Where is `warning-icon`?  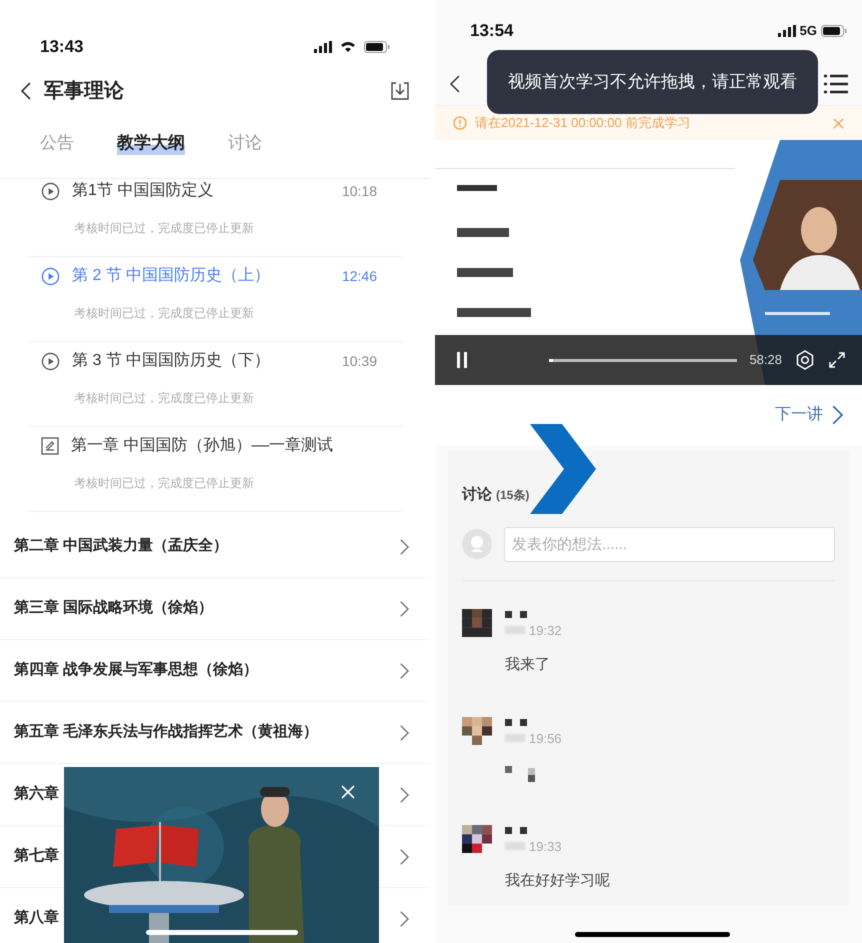
warning-icon is located at coordinates (460, 123).